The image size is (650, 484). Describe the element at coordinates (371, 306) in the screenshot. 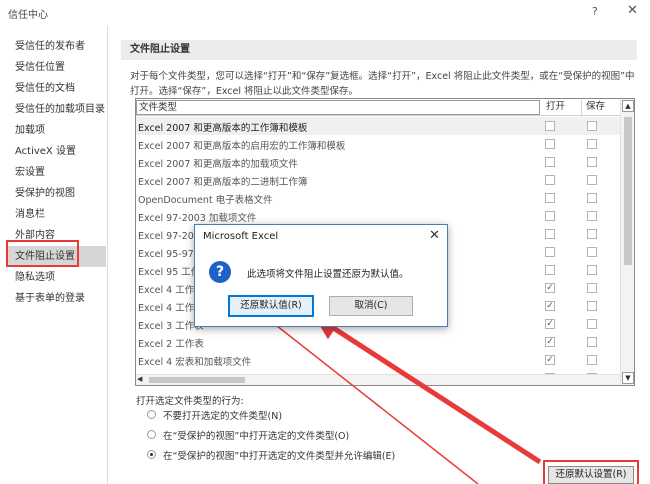

I see `cancel-button: 取消(C)` at that location.